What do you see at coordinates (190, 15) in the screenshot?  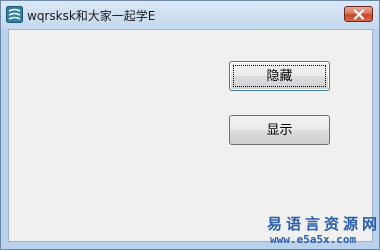 I see `title-bar: wqrsksk和大家一起学E` at bounding box center [190, 15].